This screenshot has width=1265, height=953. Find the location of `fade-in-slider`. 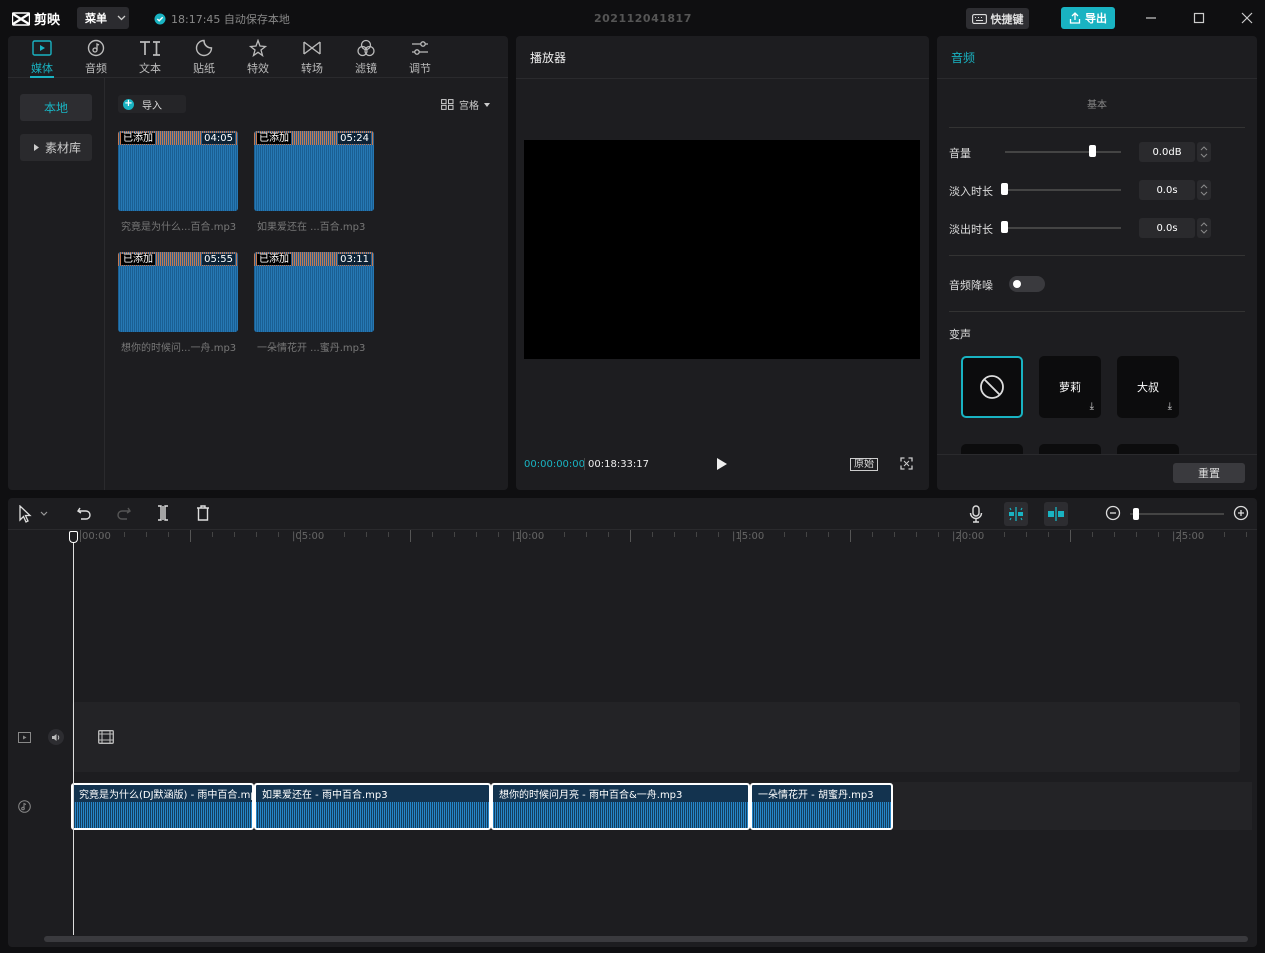

fade-in-slider is located at coordinates (1063, 190).